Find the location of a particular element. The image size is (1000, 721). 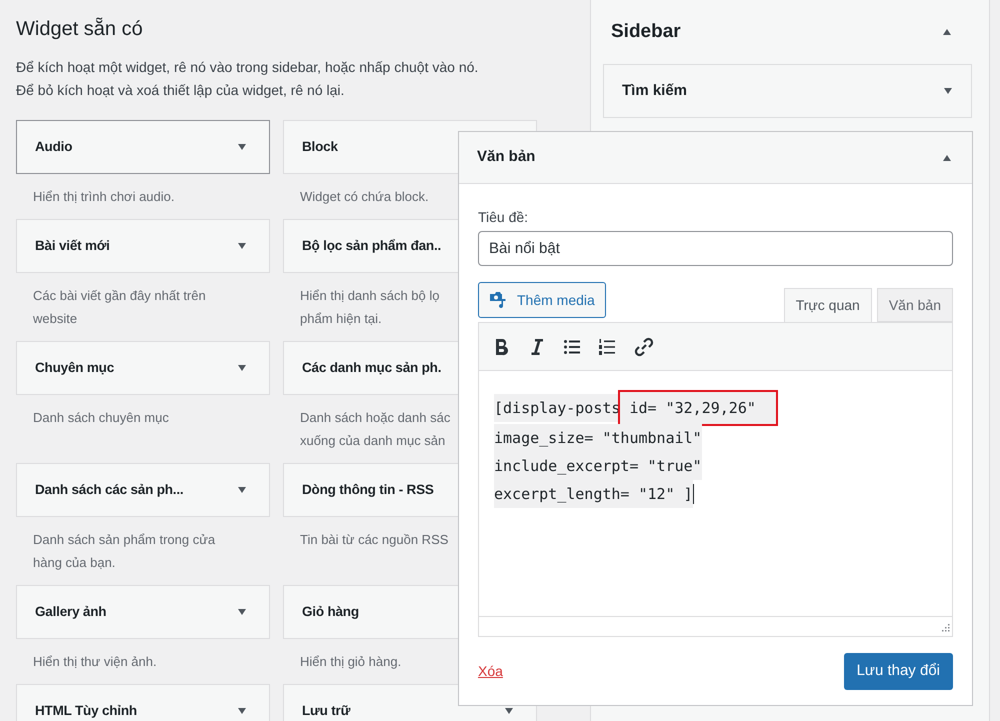

widget-description: Hiển thị danh sách bộ lọ is located at coordinates (370, 296).